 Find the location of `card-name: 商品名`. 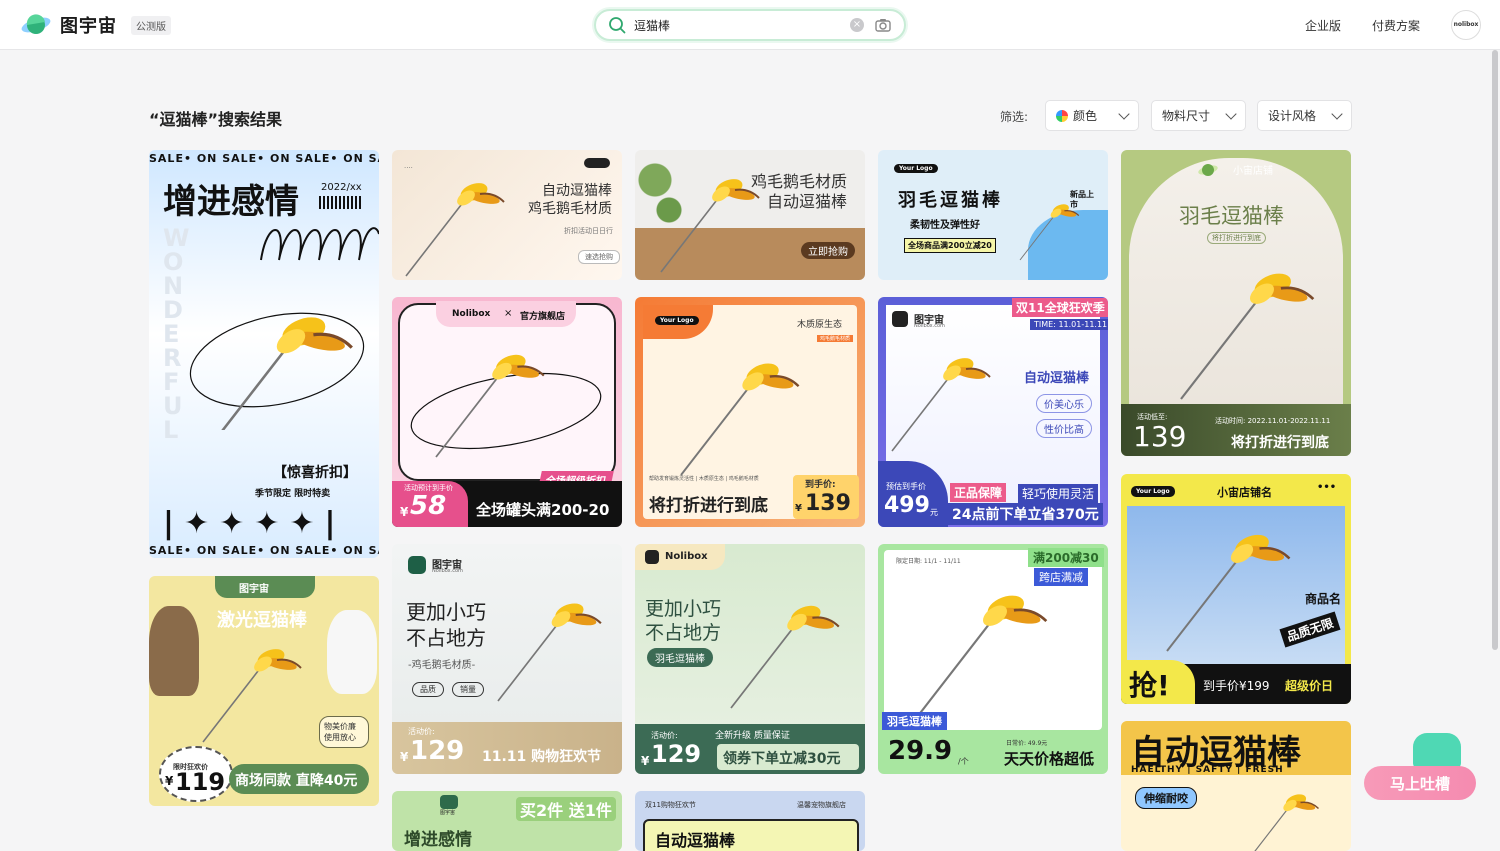

card-name: 商品名 is located at coordinates (1323, 599).